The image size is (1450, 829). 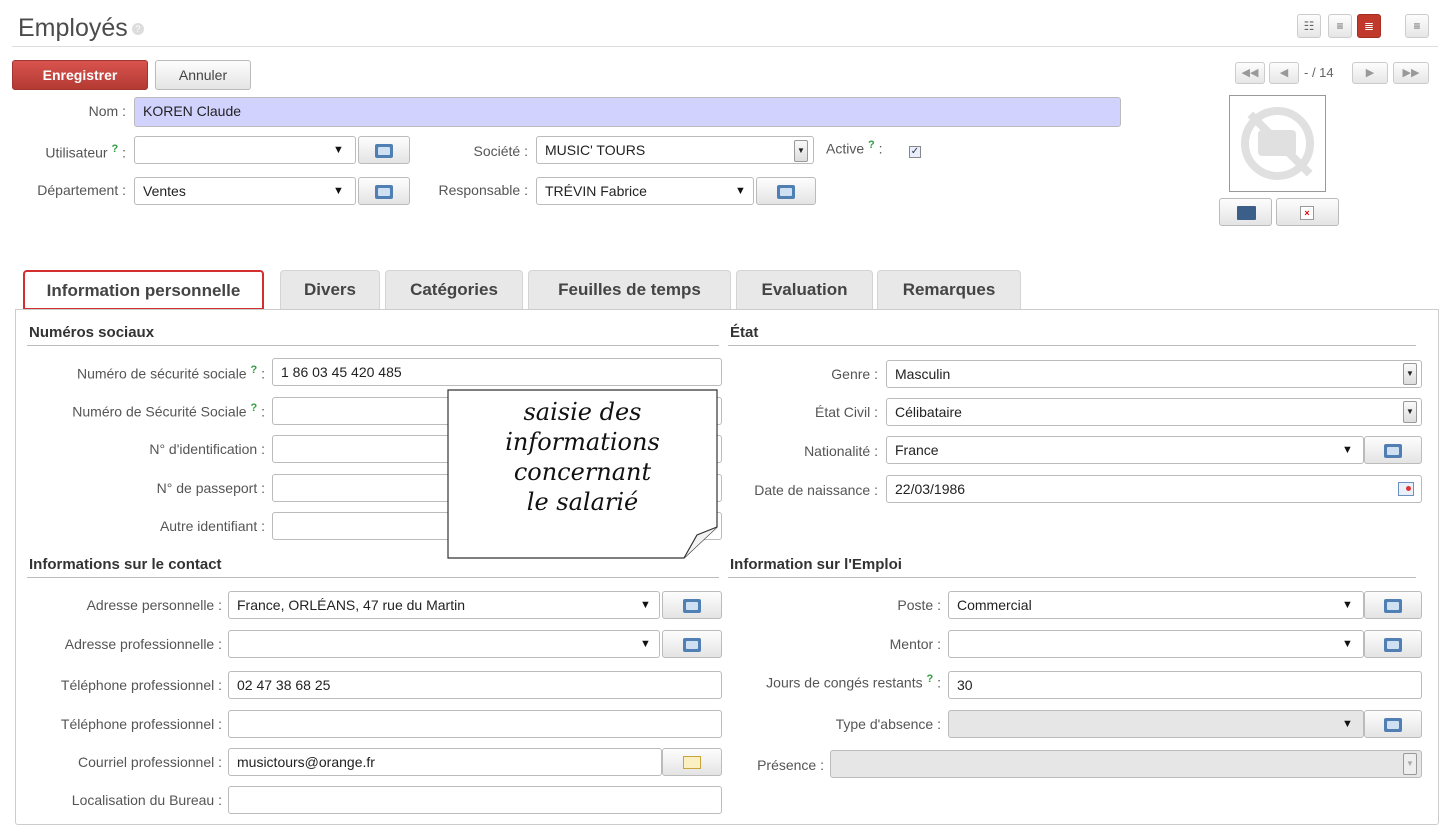 I want to click on manager-label: Responsable :, so click(x=483, y=190).